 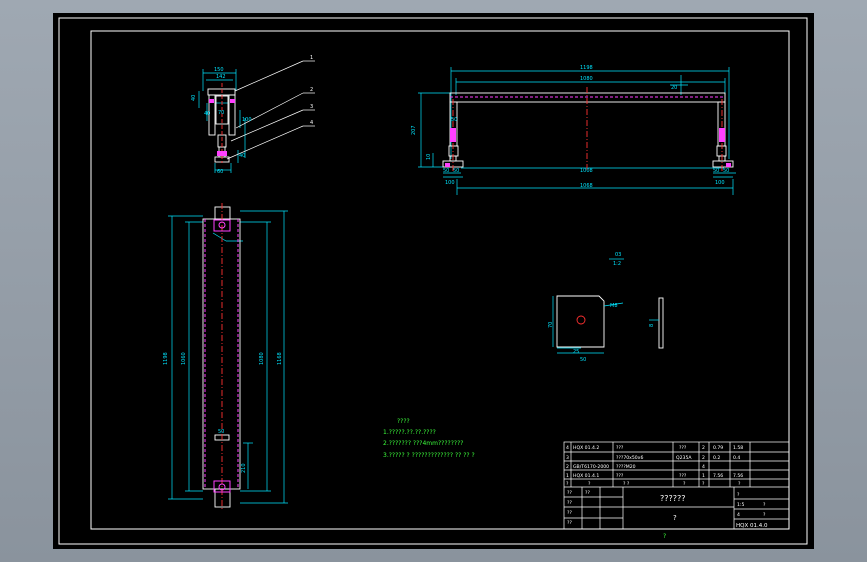 I want to click on bom-4-w2: 1.58, so click(x=738, y=448).